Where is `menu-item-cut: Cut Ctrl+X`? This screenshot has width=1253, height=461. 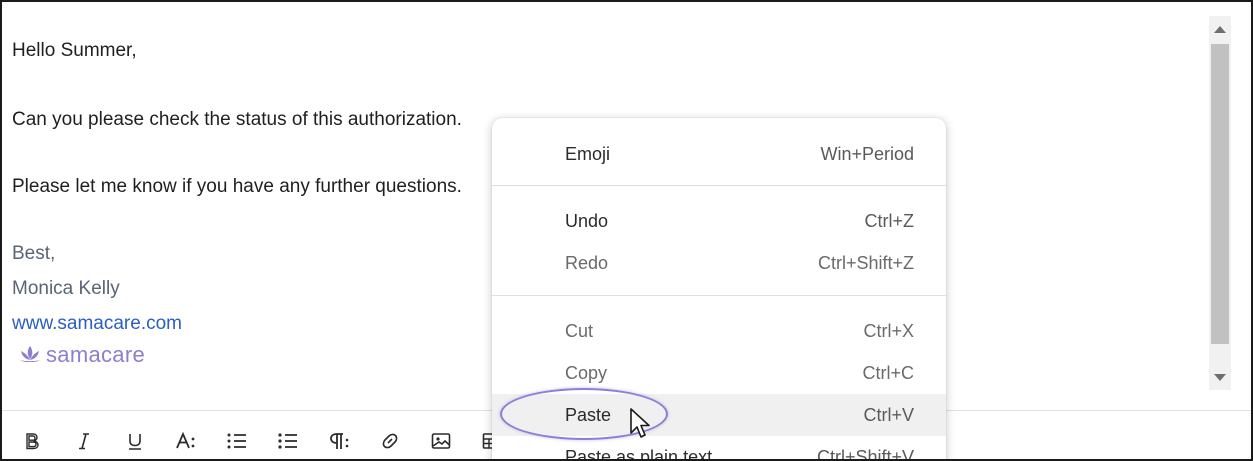
menu-item-cut: Cut Ctrl+X is located at coordinates (719, 331).